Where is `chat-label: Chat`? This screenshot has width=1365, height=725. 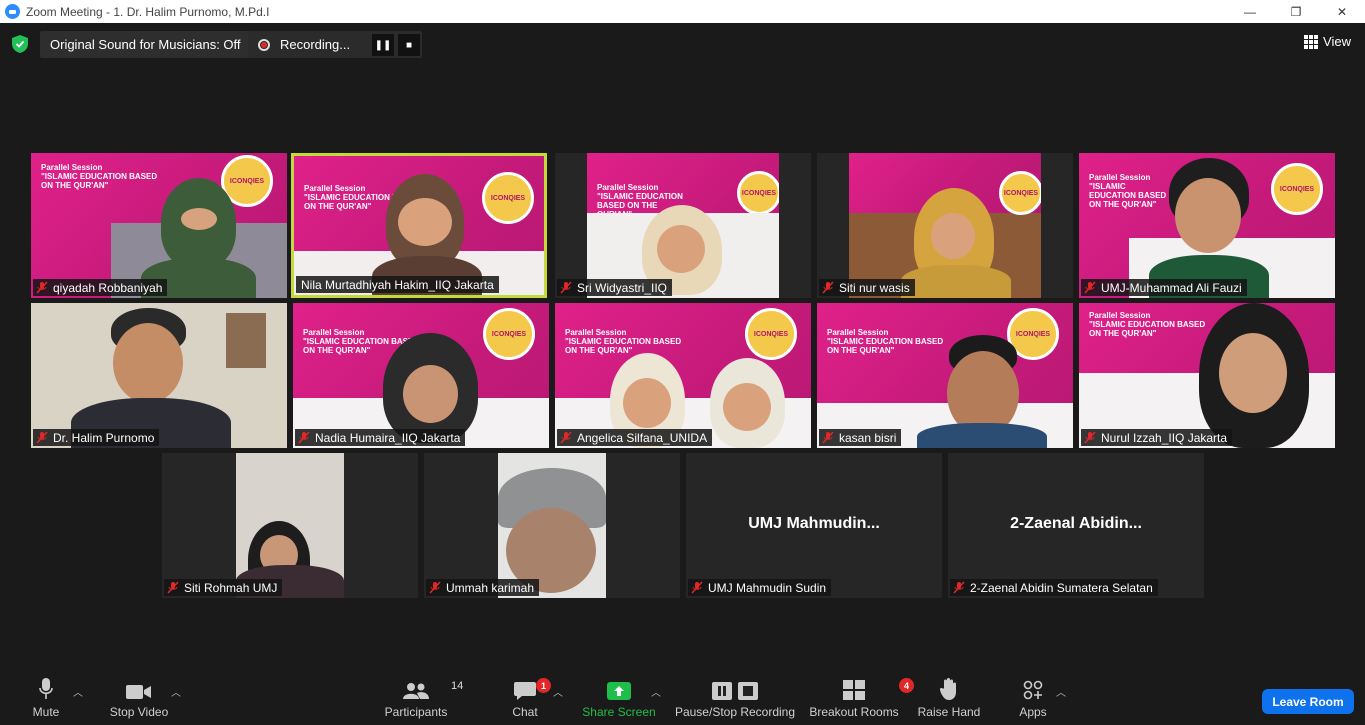
chat-label: Chat is located at coordinates (525, 712).